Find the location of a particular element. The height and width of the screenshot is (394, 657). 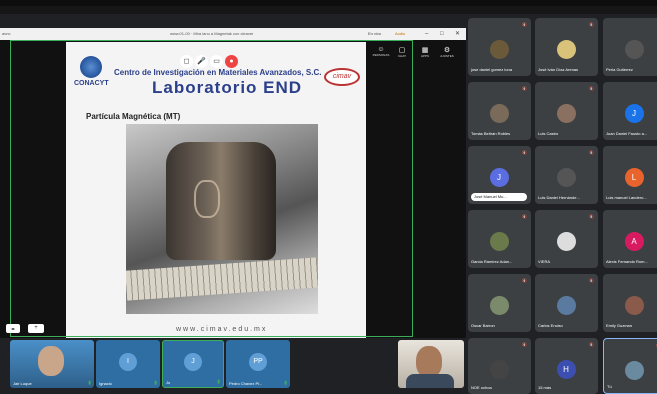

participant-name: Emily Guzman is located at coordinates (619, 325).